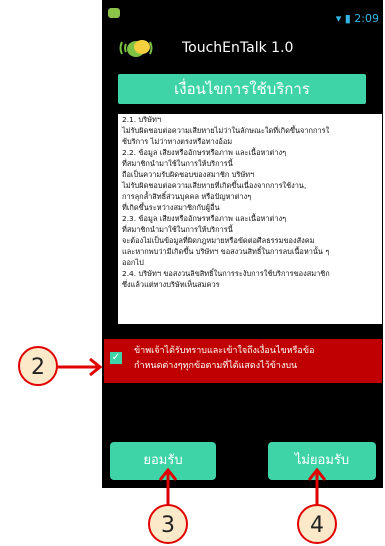  I want to click on status-bar: ▾ ▮ 2:09, so click(242, 15).